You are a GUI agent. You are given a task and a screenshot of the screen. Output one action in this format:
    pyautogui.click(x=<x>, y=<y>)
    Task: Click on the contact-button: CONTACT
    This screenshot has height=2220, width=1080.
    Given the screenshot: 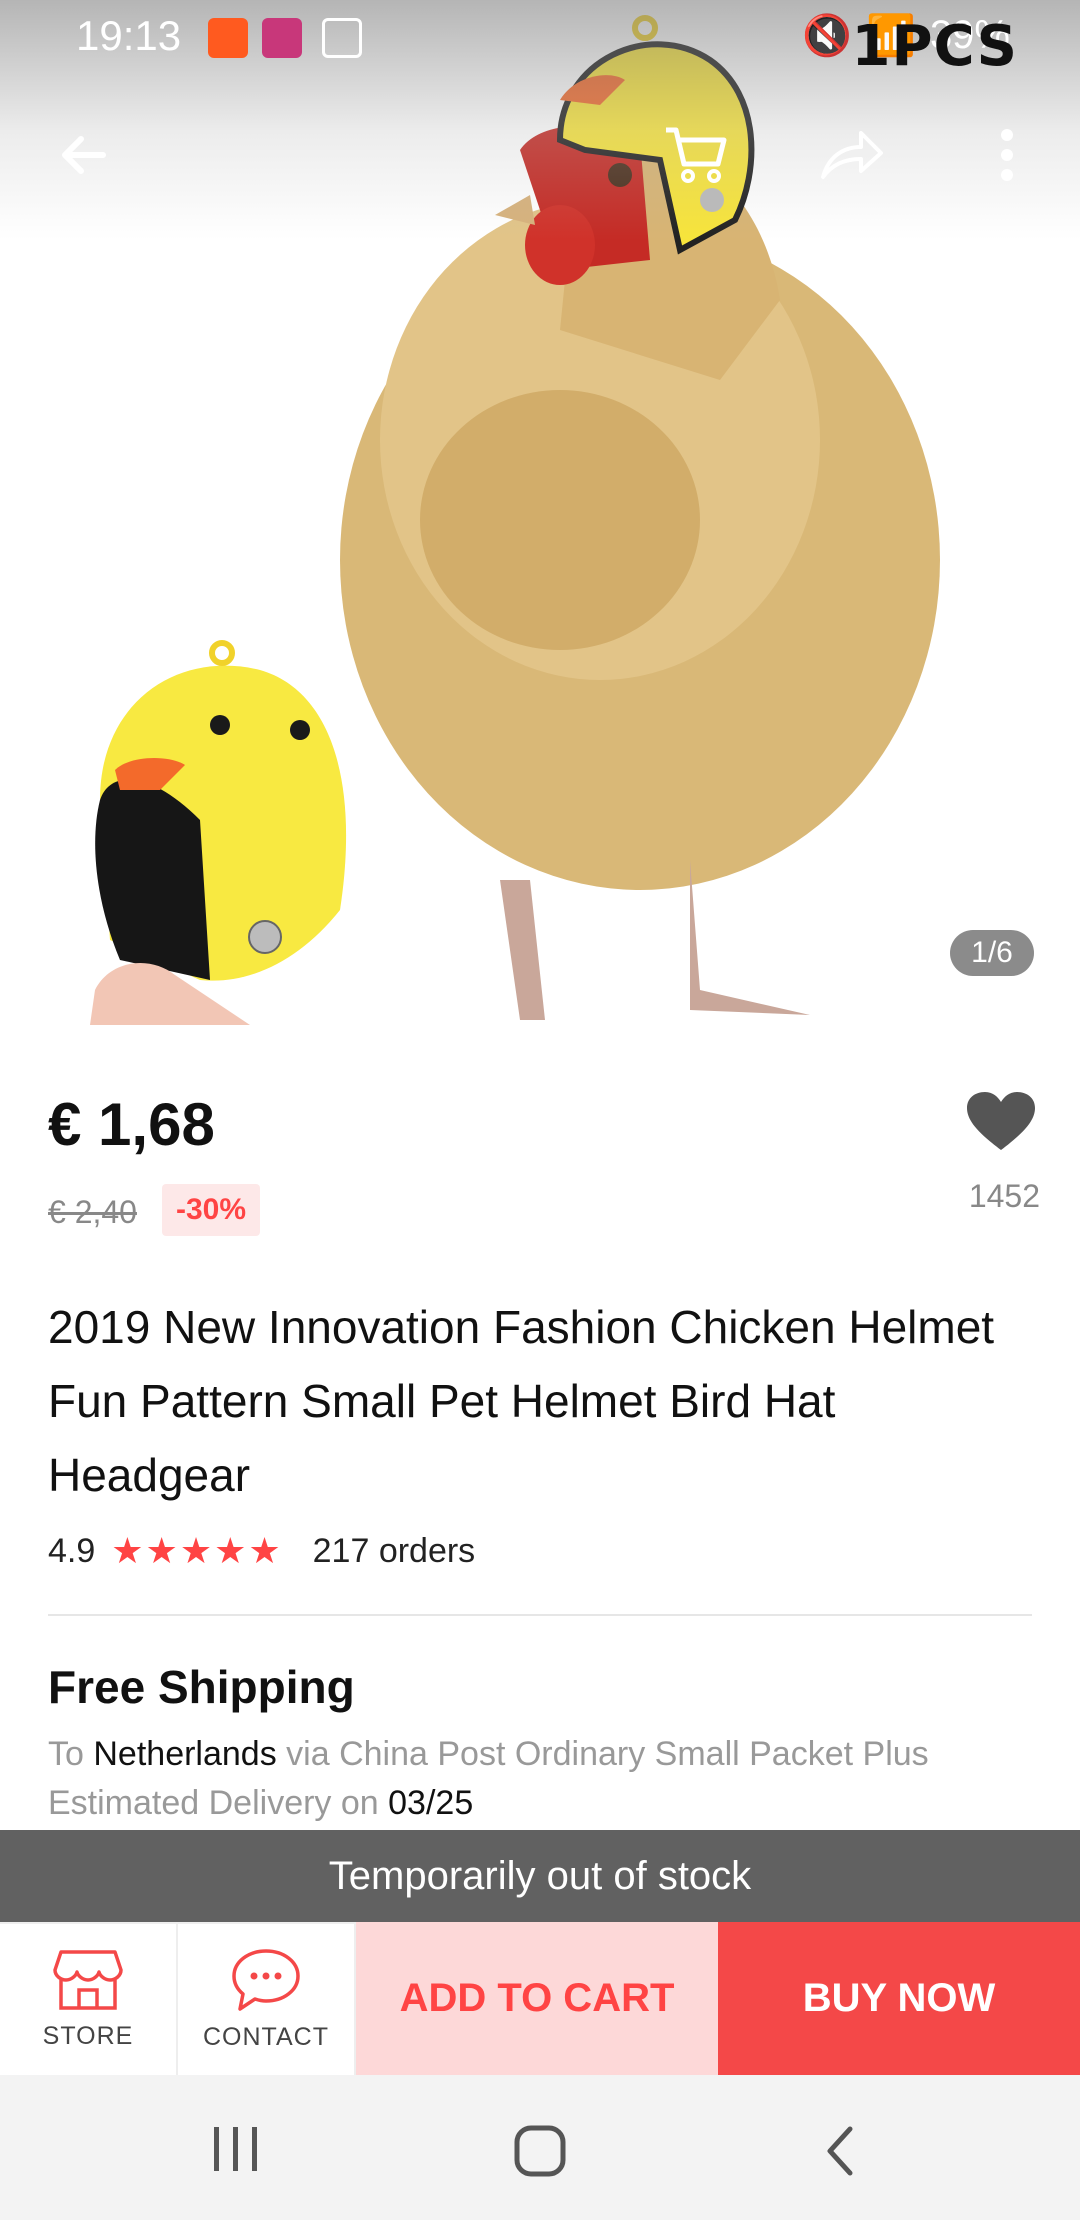 What is the action you would take?
    pyautogui.click(x=267, y=1998)
    